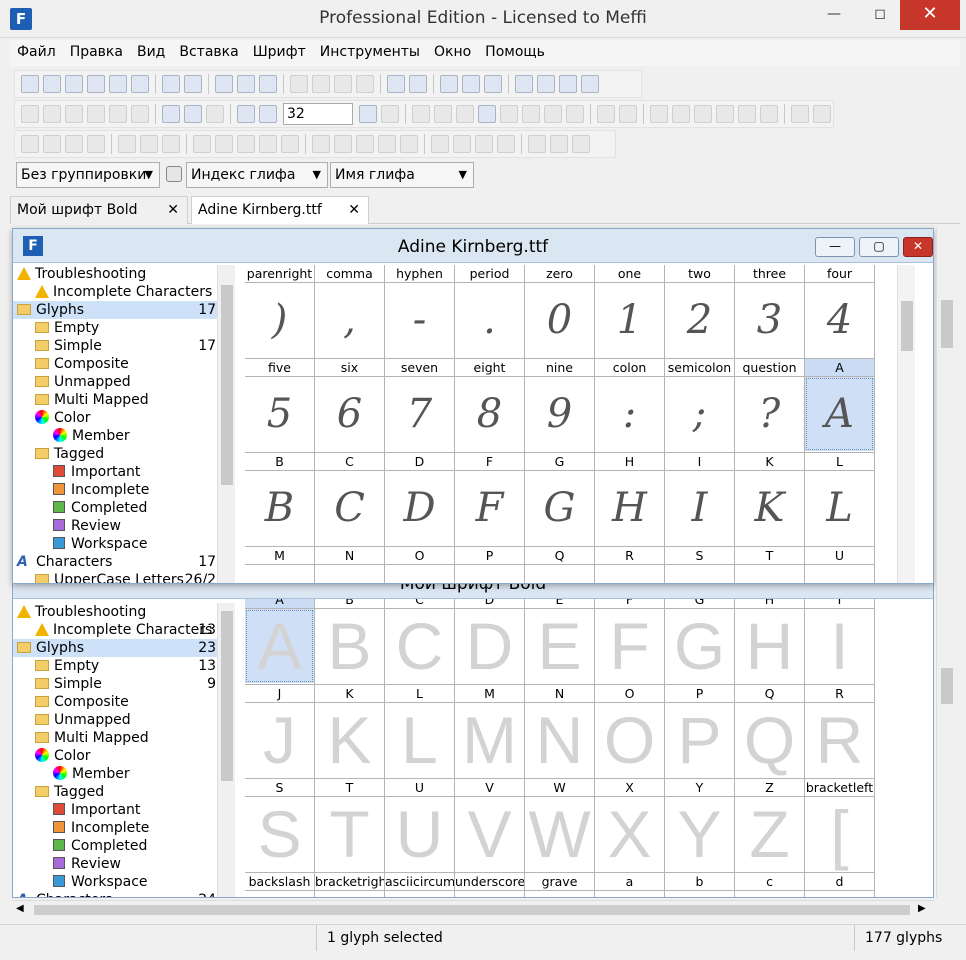 The width and height of the screenshot is (966, 960). I want to click on tb1-tool-16-icon, so click(343, 84).